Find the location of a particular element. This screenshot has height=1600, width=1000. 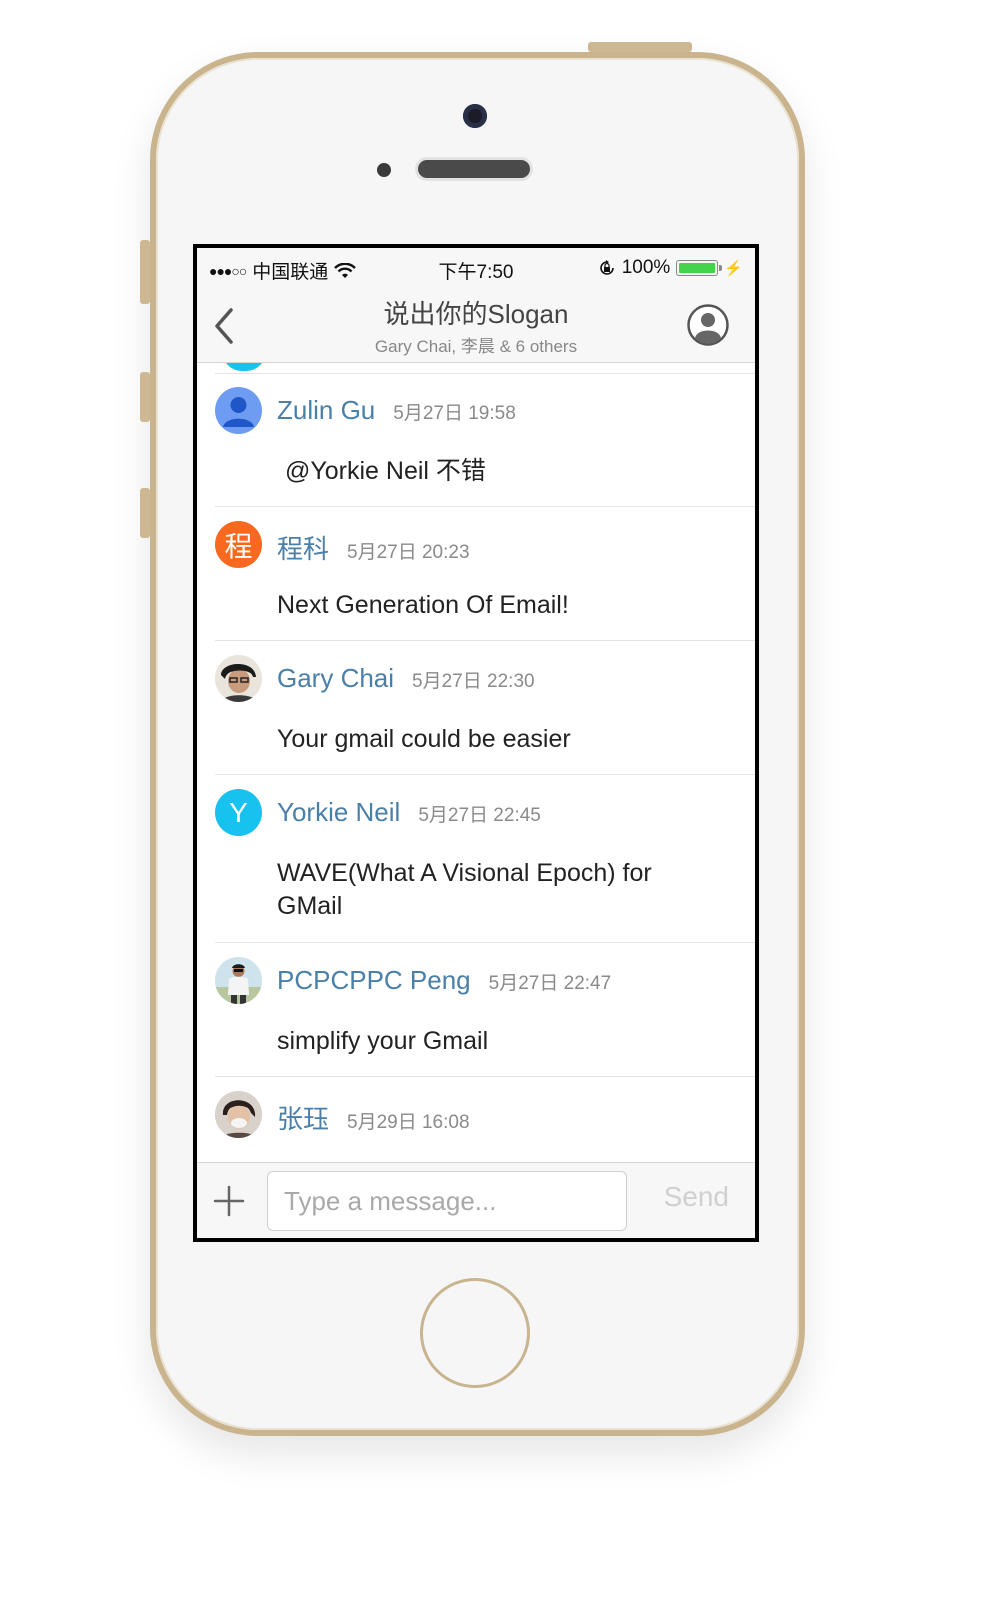

top-power-button is located at coordinates (640, 47).